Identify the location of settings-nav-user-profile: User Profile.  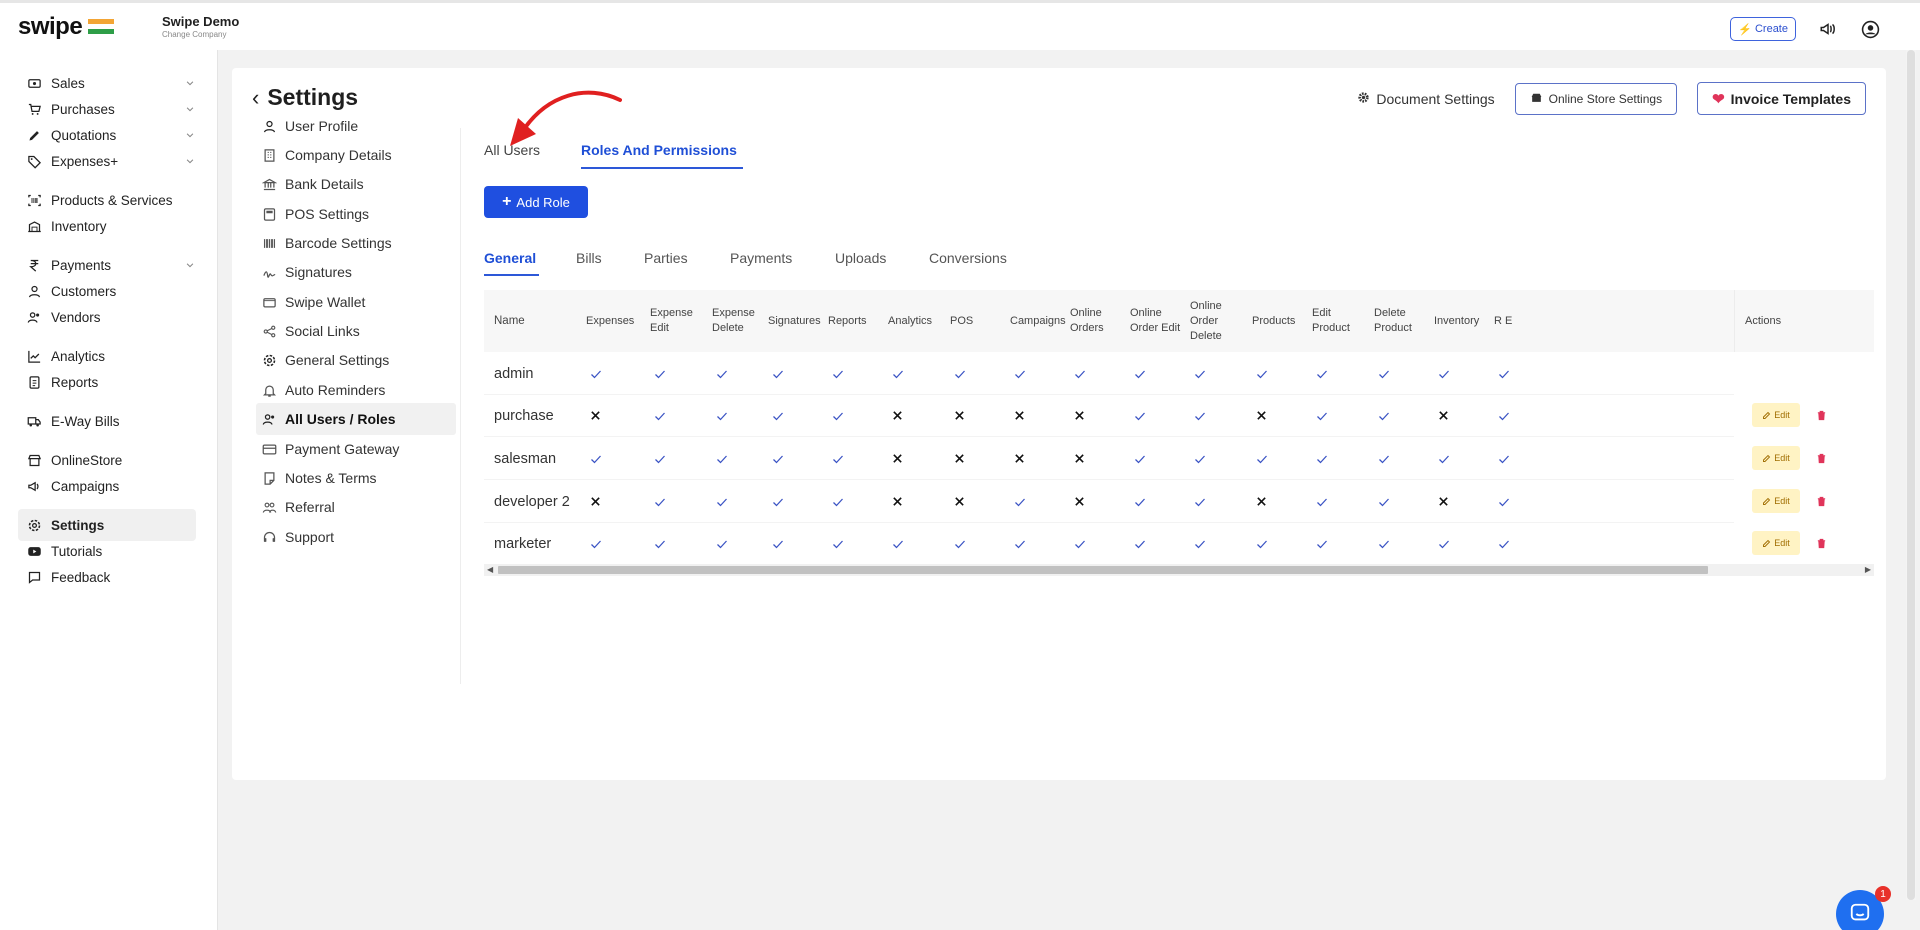
(309, 126).